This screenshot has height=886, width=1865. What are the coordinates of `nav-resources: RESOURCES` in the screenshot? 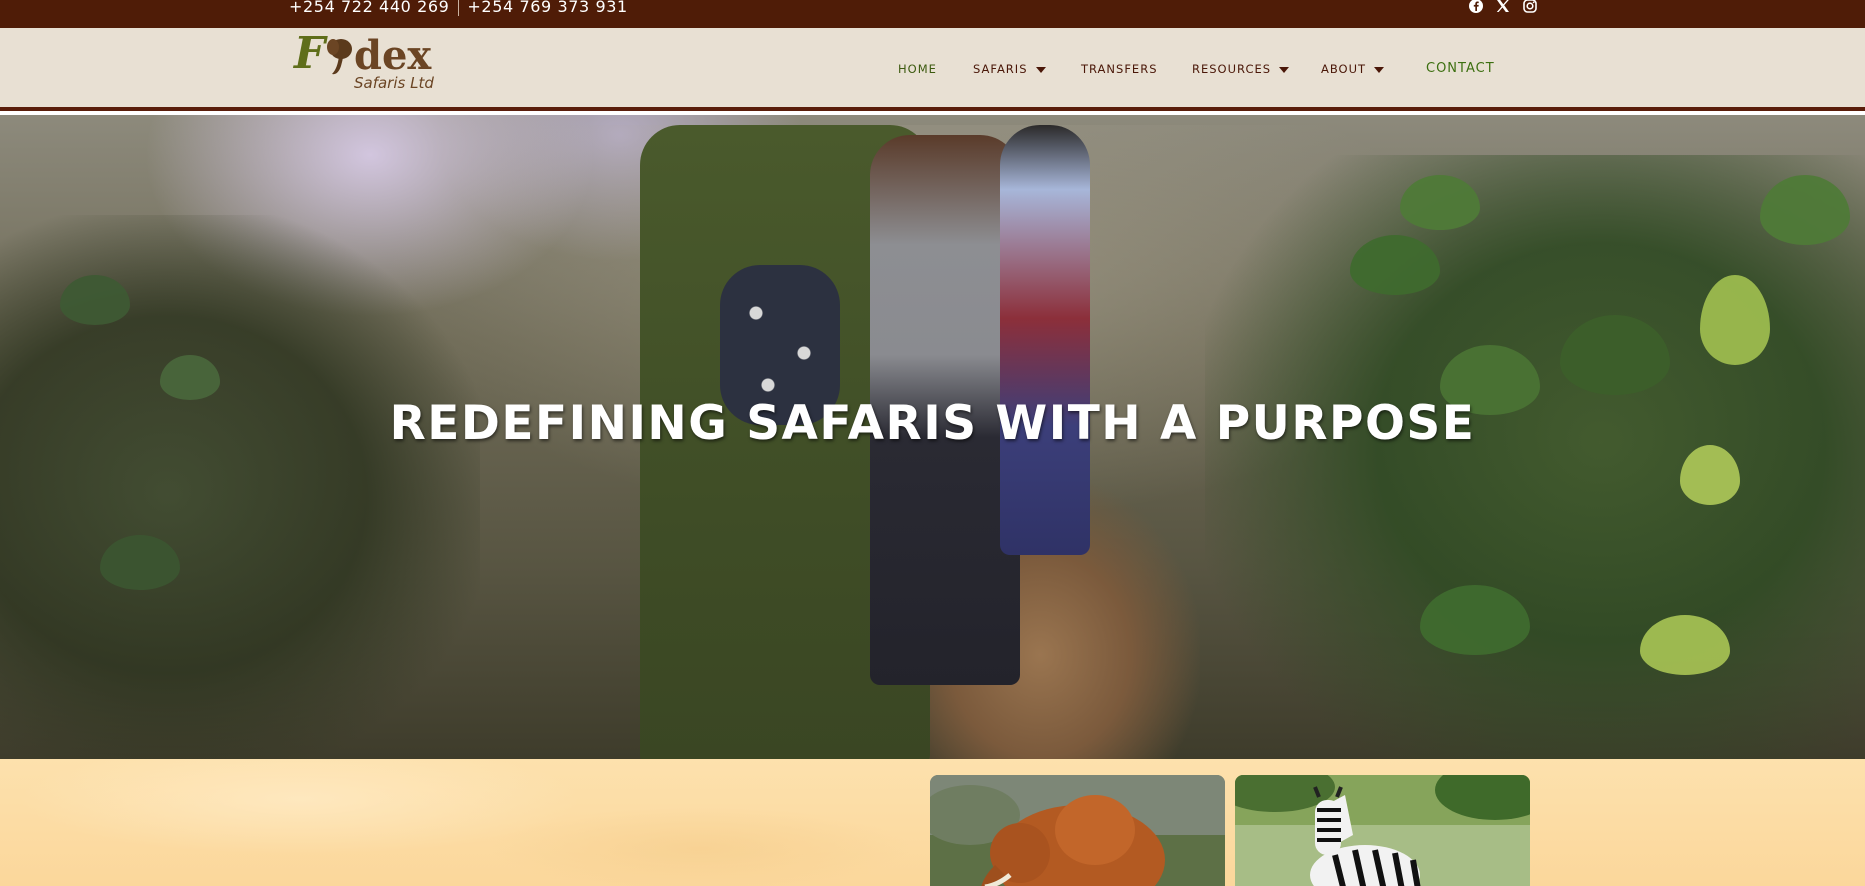 It's located at (1241, 69).